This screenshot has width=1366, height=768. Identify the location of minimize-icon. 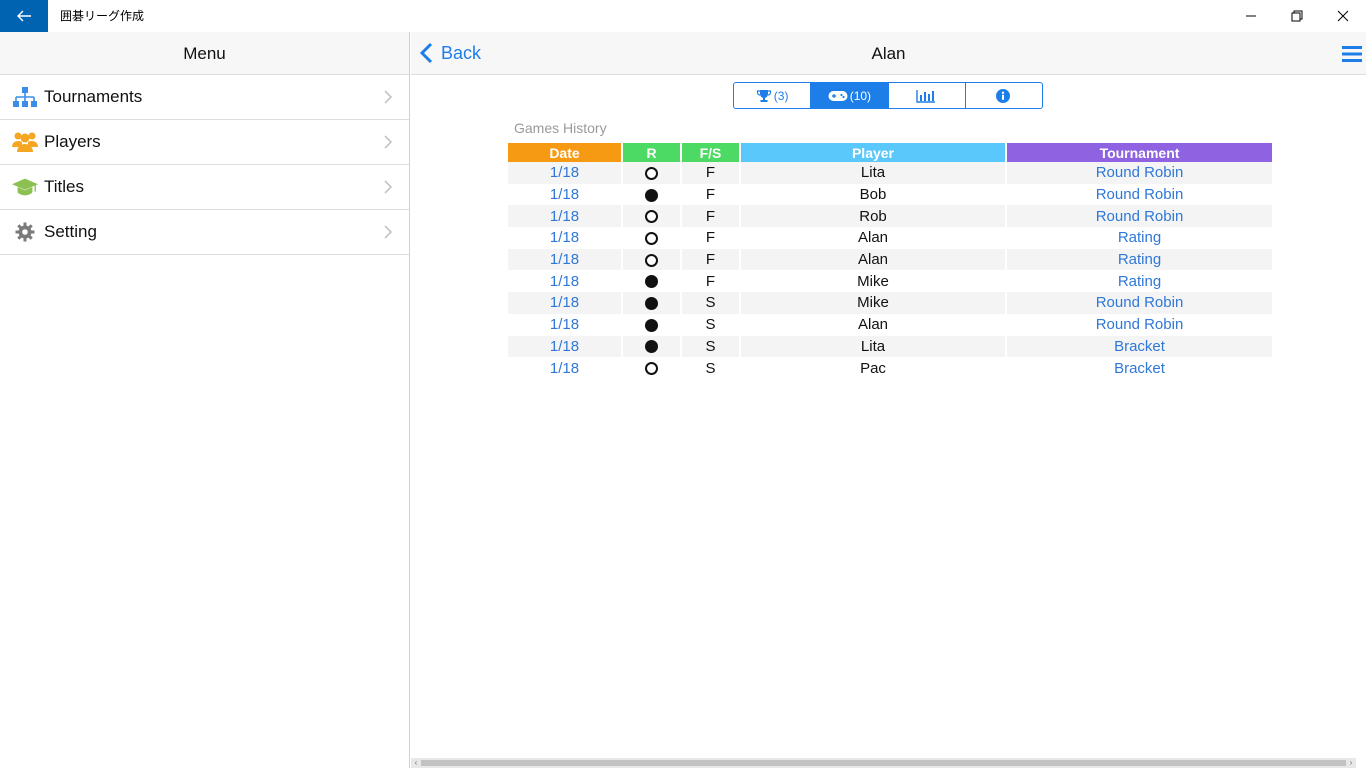
(1251, 16).